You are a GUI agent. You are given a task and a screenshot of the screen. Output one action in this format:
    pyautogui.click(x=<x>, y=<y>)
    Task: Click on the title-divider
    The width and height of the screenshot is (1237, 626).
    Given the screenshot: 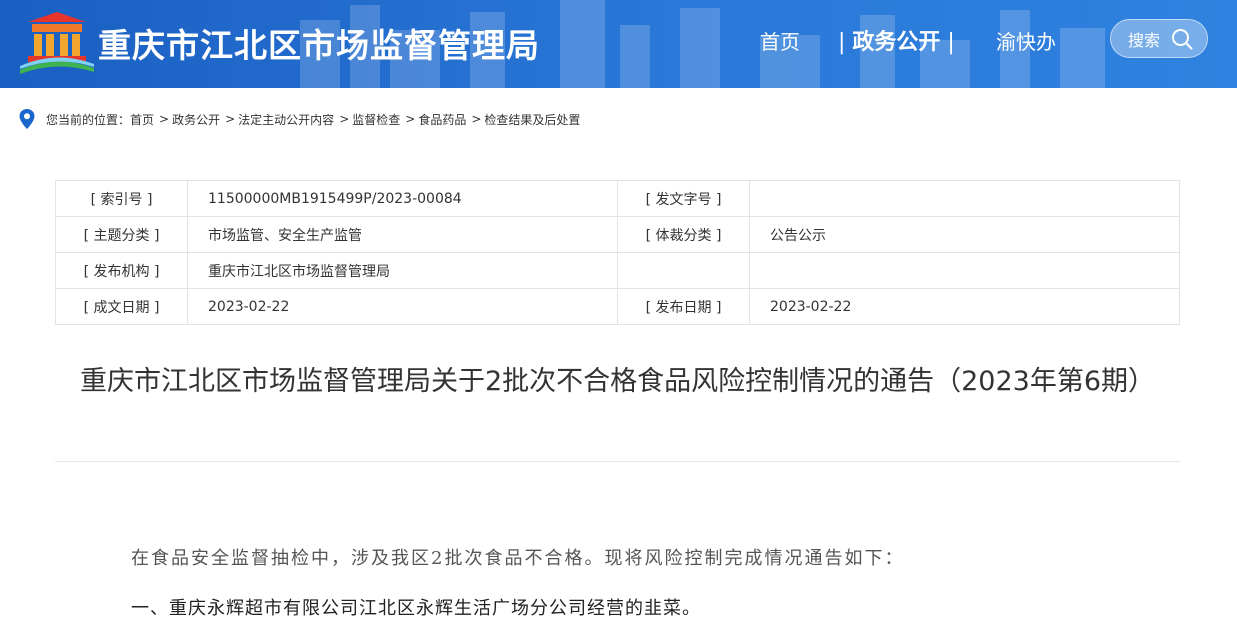 What is the action you would take?
    pyautogui.click(x=617, y=461)
    